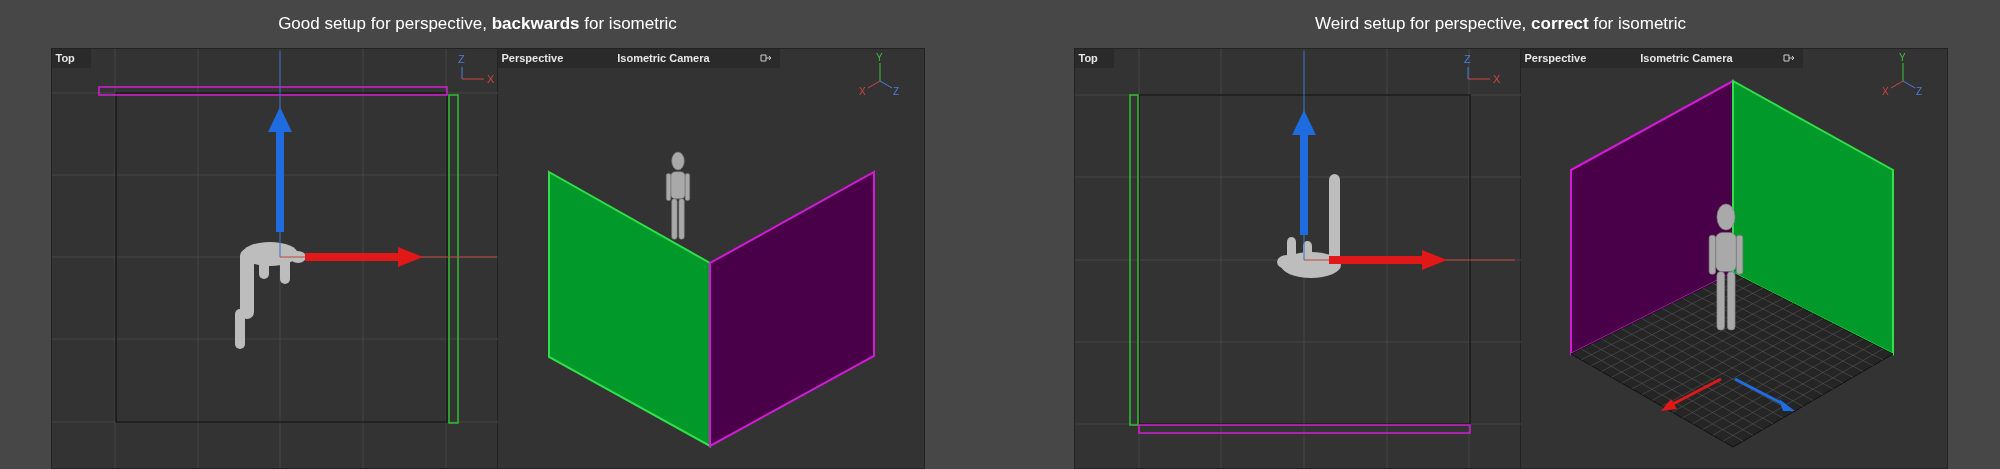 The image size is (2000, 469). Describe the element at coordinates (1500, 24) in the screenshot. I see `caption: Weird setup for perspective, correct for isometric` at that location.